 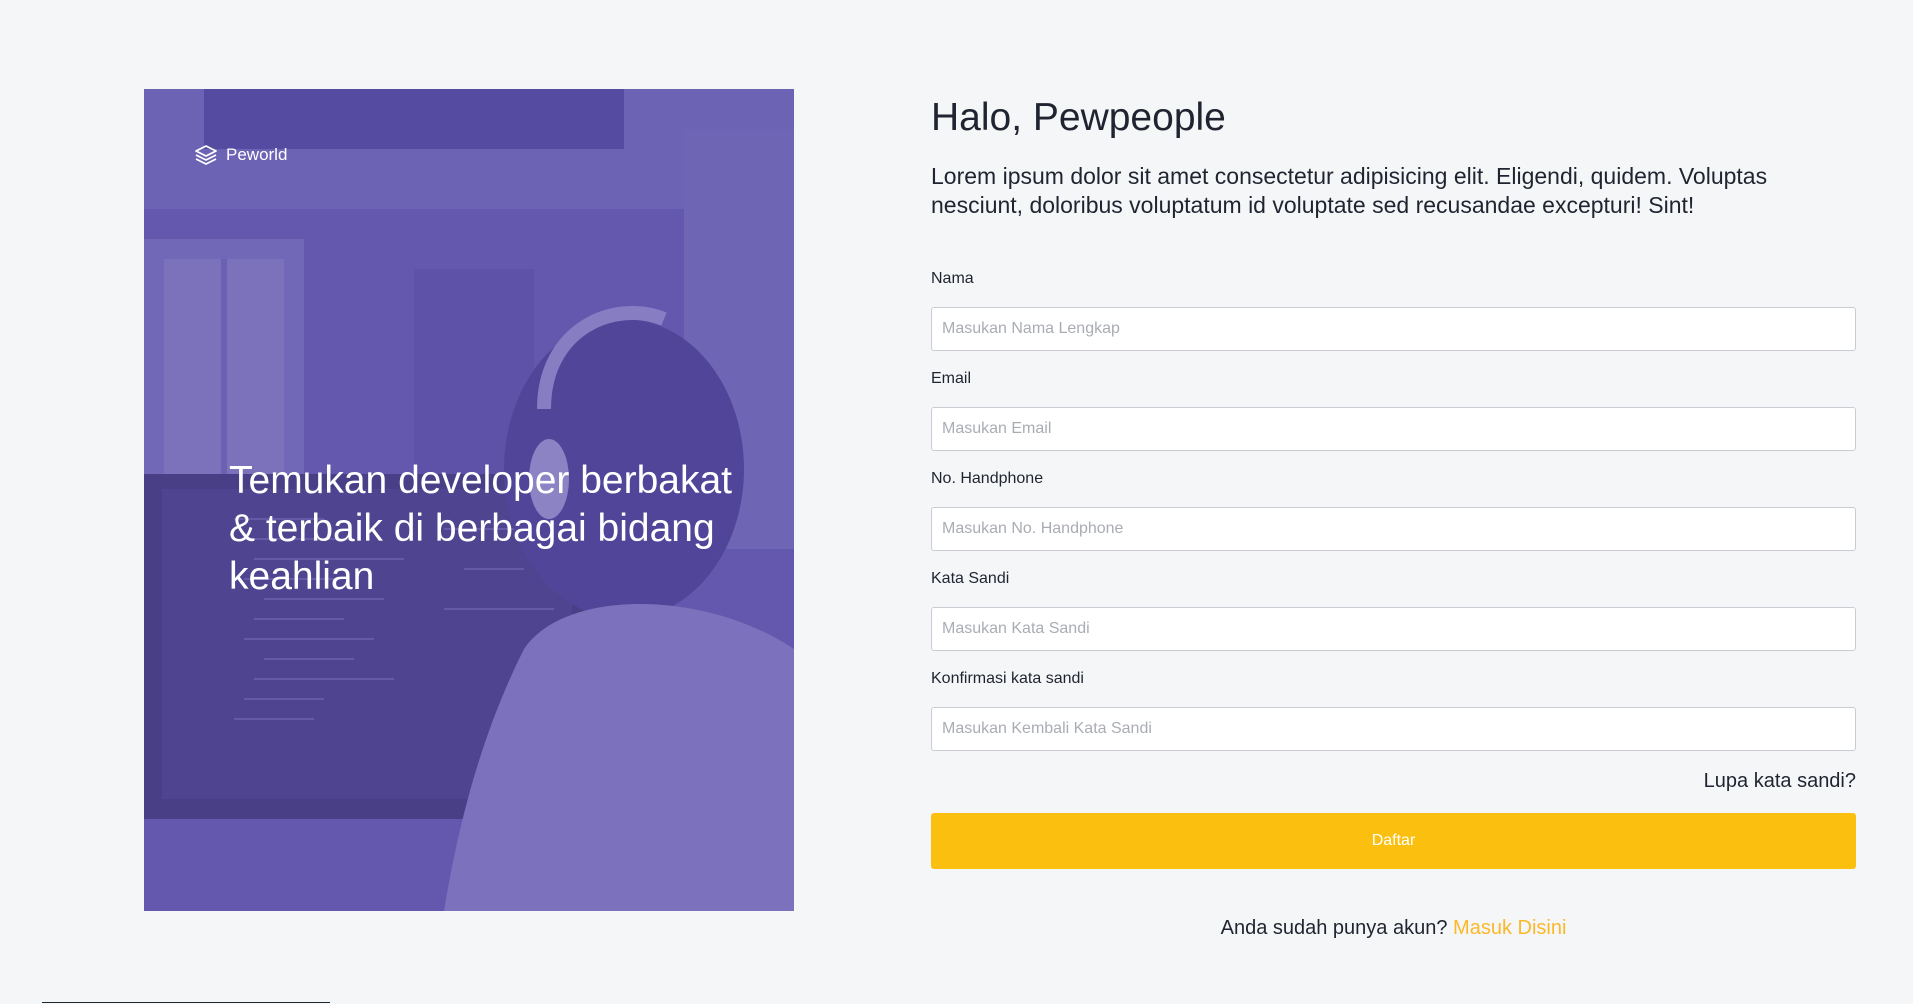 What do you see at coordinates (206, 155) in the screenshot?
I see `stacked-layers-icon` at bounding box center [206, 155].